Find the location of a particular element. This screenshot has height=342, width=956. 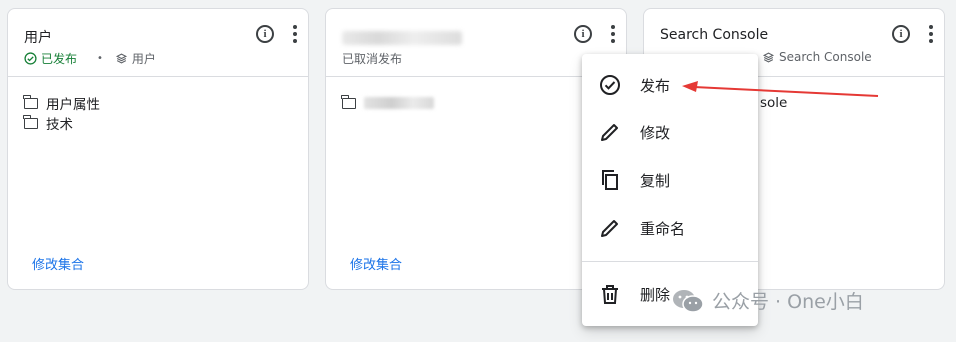

collection-tag: Search Console is located at coordinates (817, 57).